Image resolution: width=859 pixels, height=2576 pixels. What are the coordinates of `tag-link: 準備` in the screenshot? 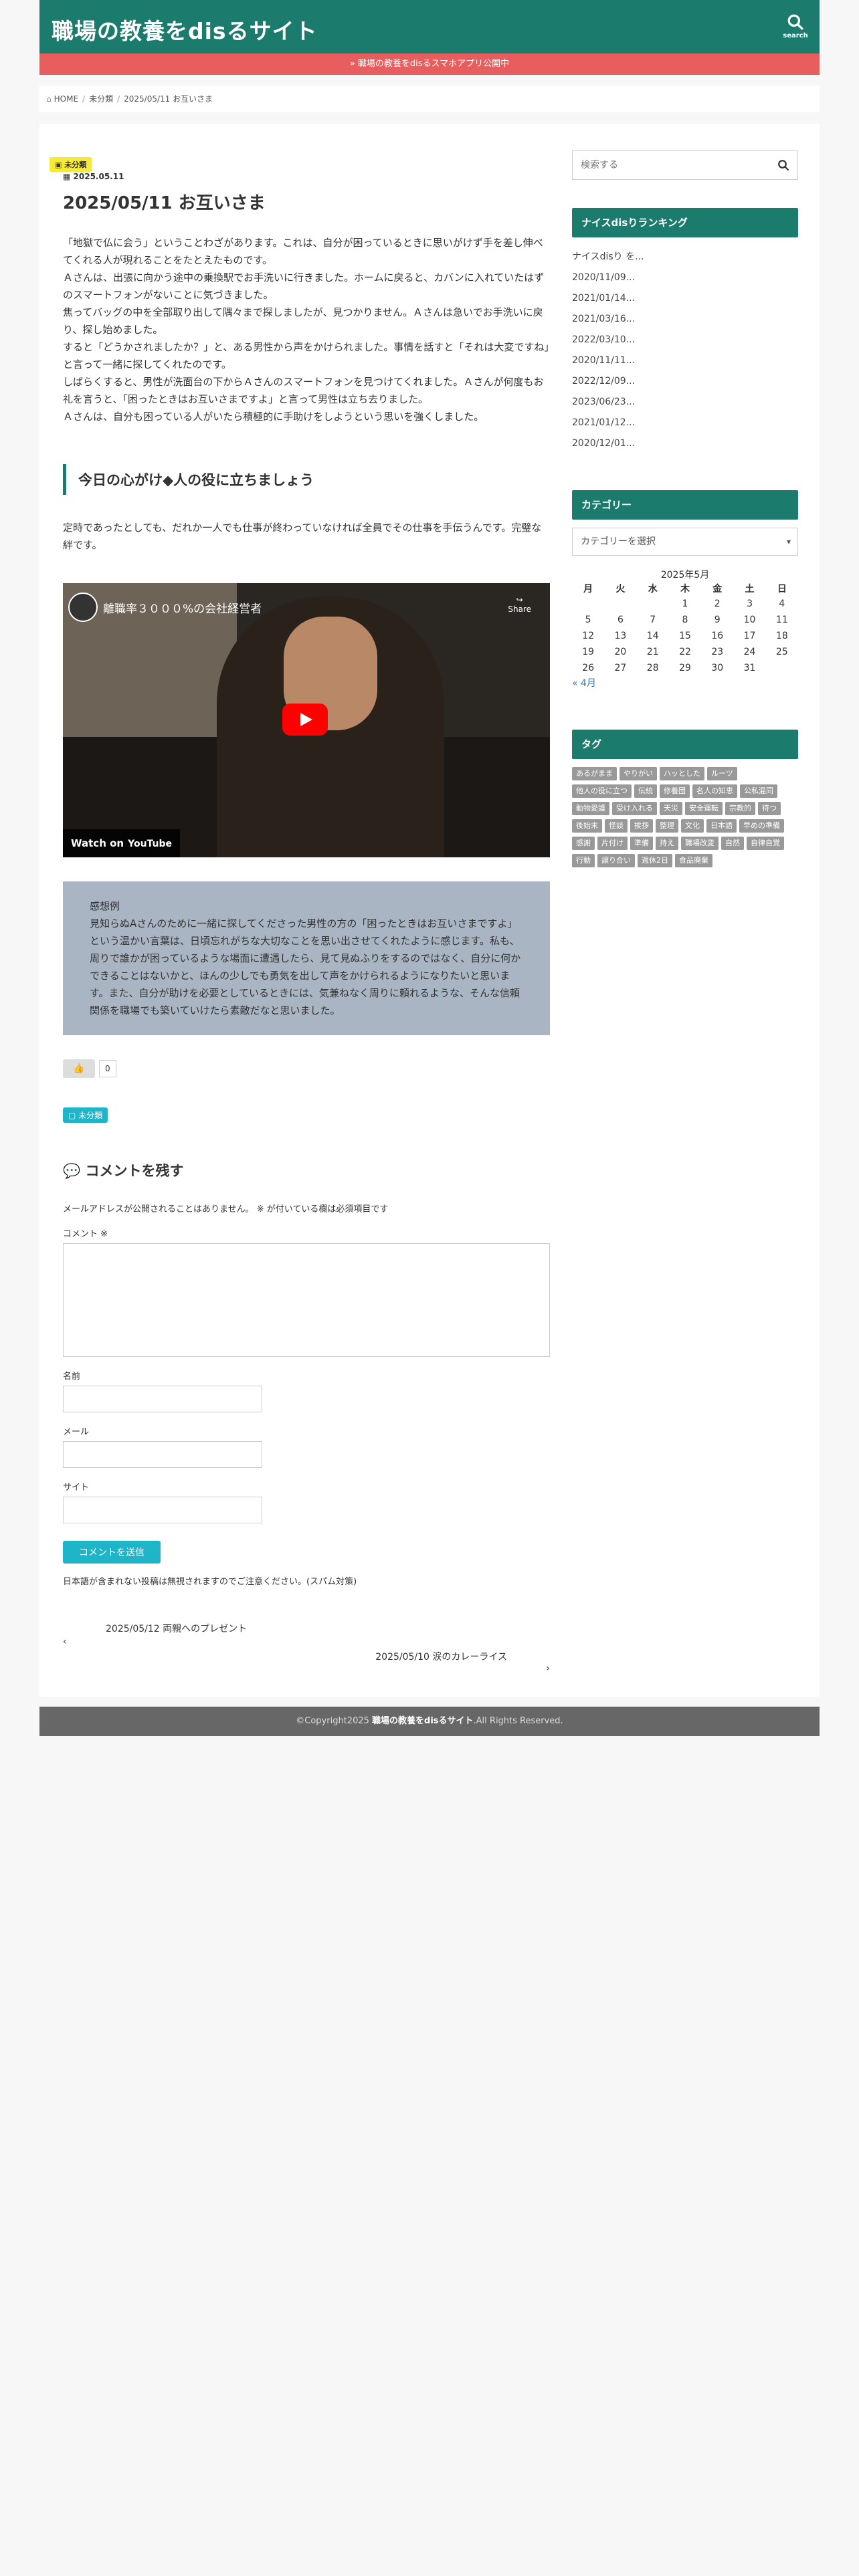 It's located at (641, 843).